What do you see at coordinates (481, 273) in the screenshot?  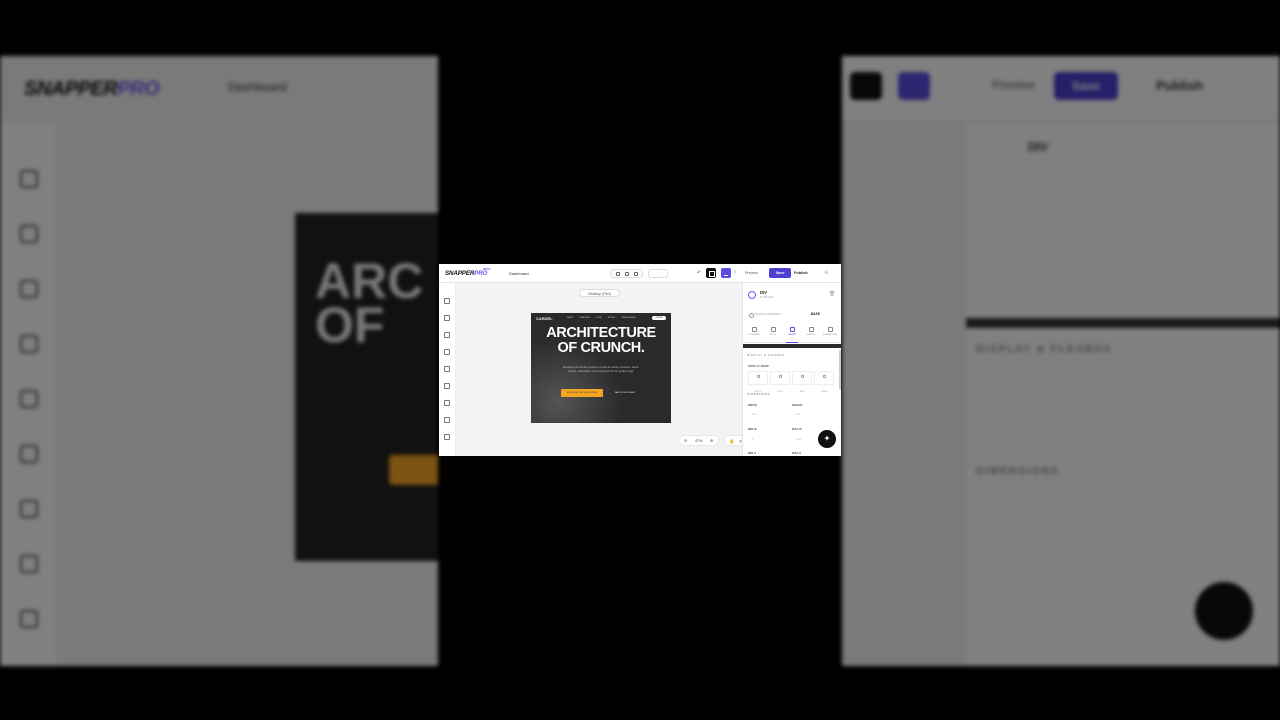 I see `logo-accent: PRO` at bounding box center [481, 273].